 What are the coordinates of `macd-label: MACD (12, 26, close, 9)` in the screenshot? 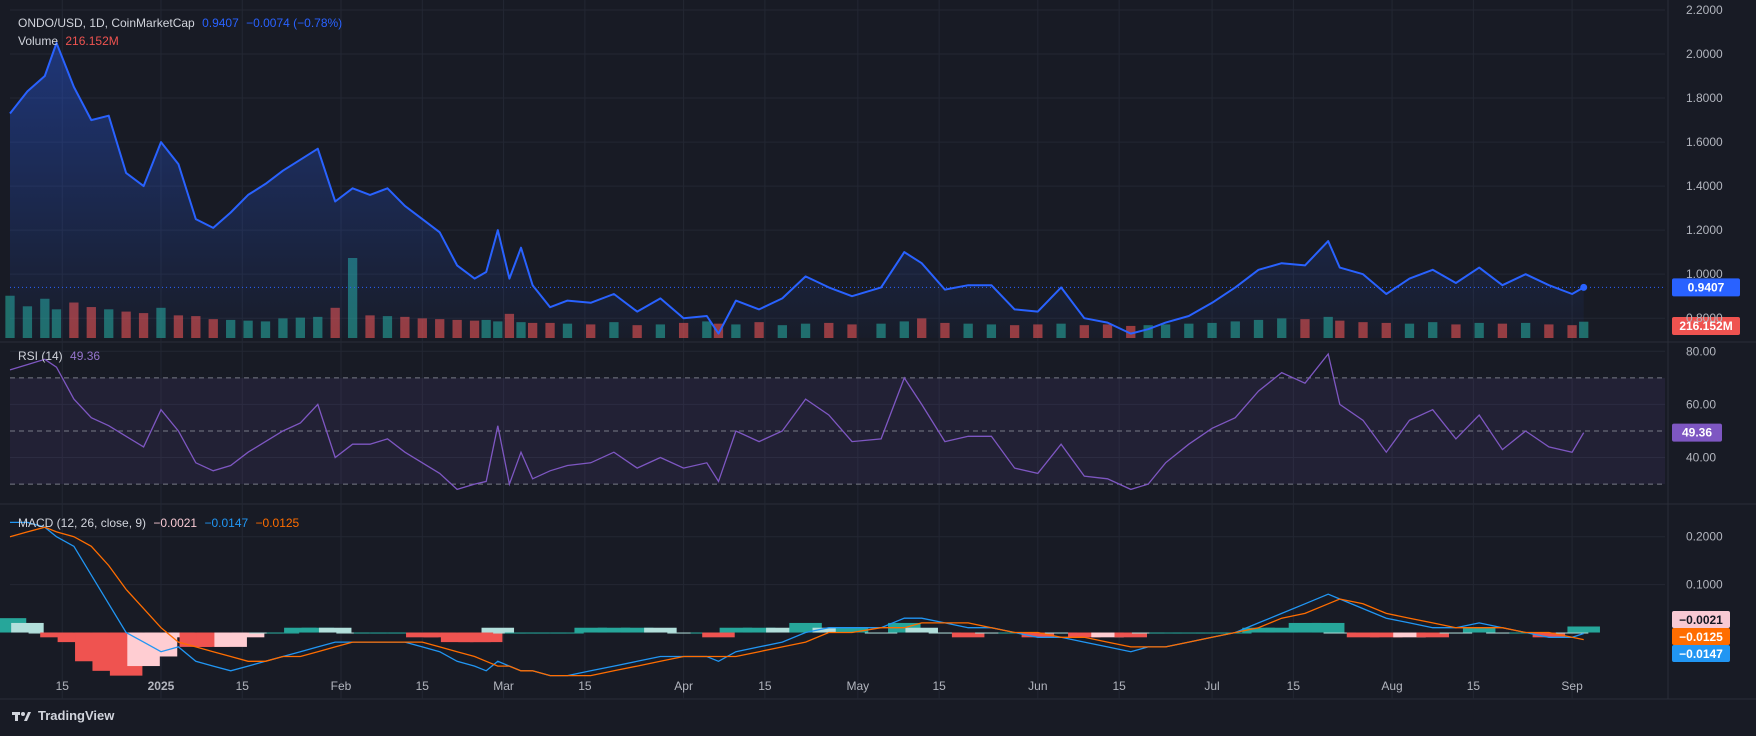 It's located at (82, 523).